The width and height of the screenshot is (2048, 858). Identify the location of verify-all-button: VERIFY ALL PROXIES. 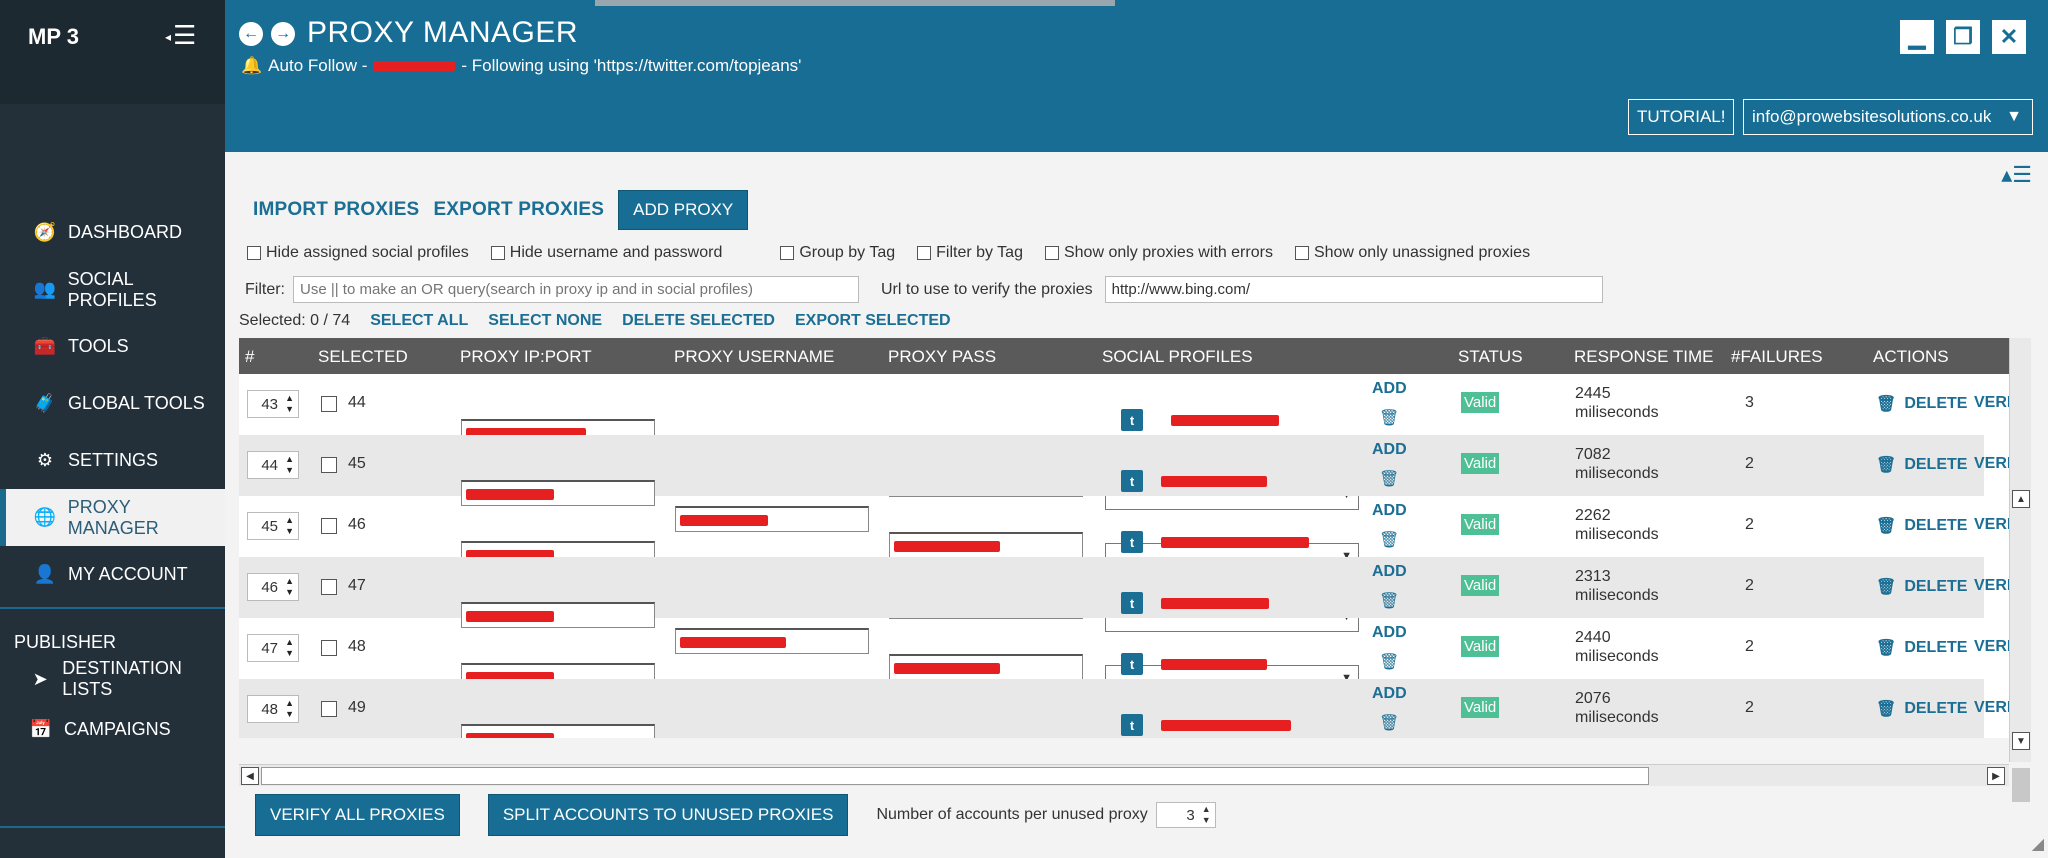
(357, 815).